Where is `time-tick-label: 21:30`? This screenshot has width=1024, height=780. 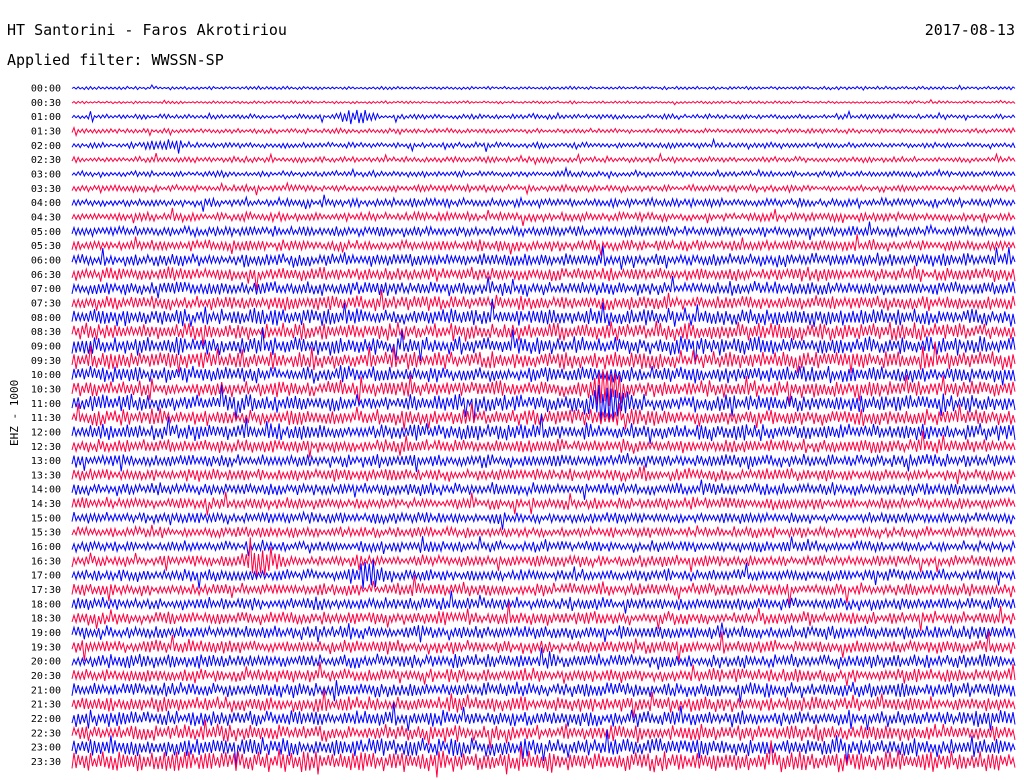
time-tick-label: 21:30 is located at coordinates (46, 705).